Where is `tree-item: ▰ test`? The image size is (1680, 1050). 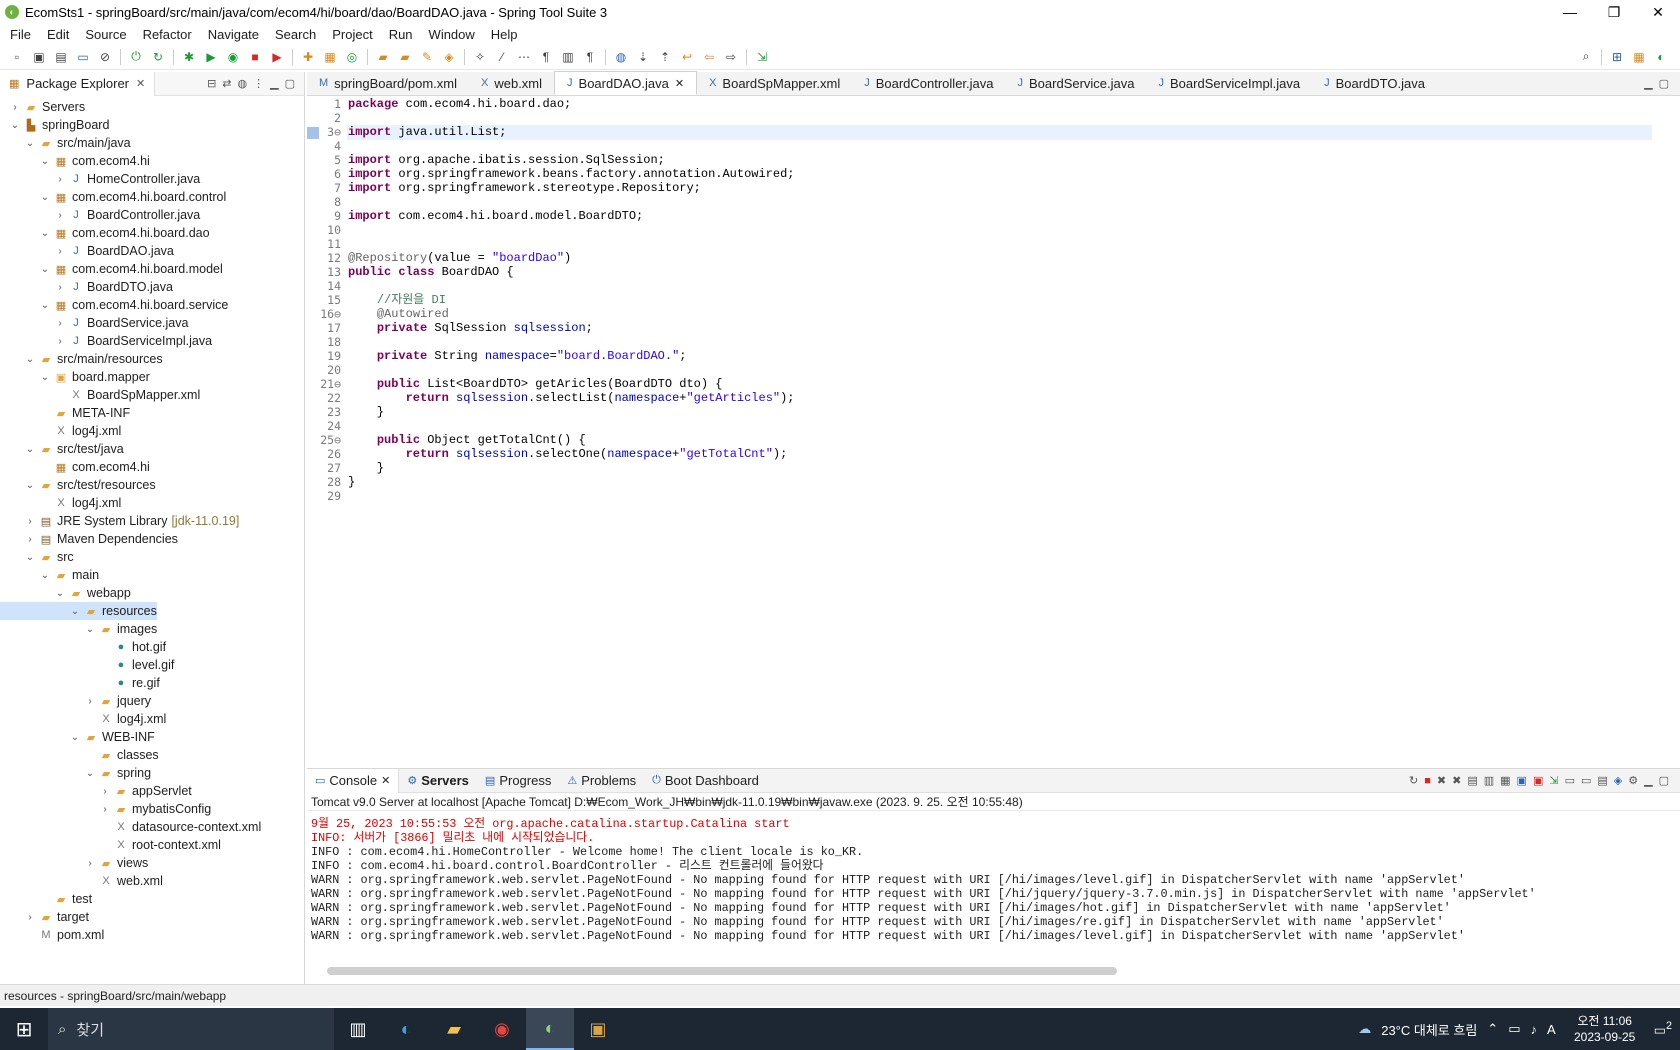
tree-item: ▰ test is located at coordinates (46, 899).